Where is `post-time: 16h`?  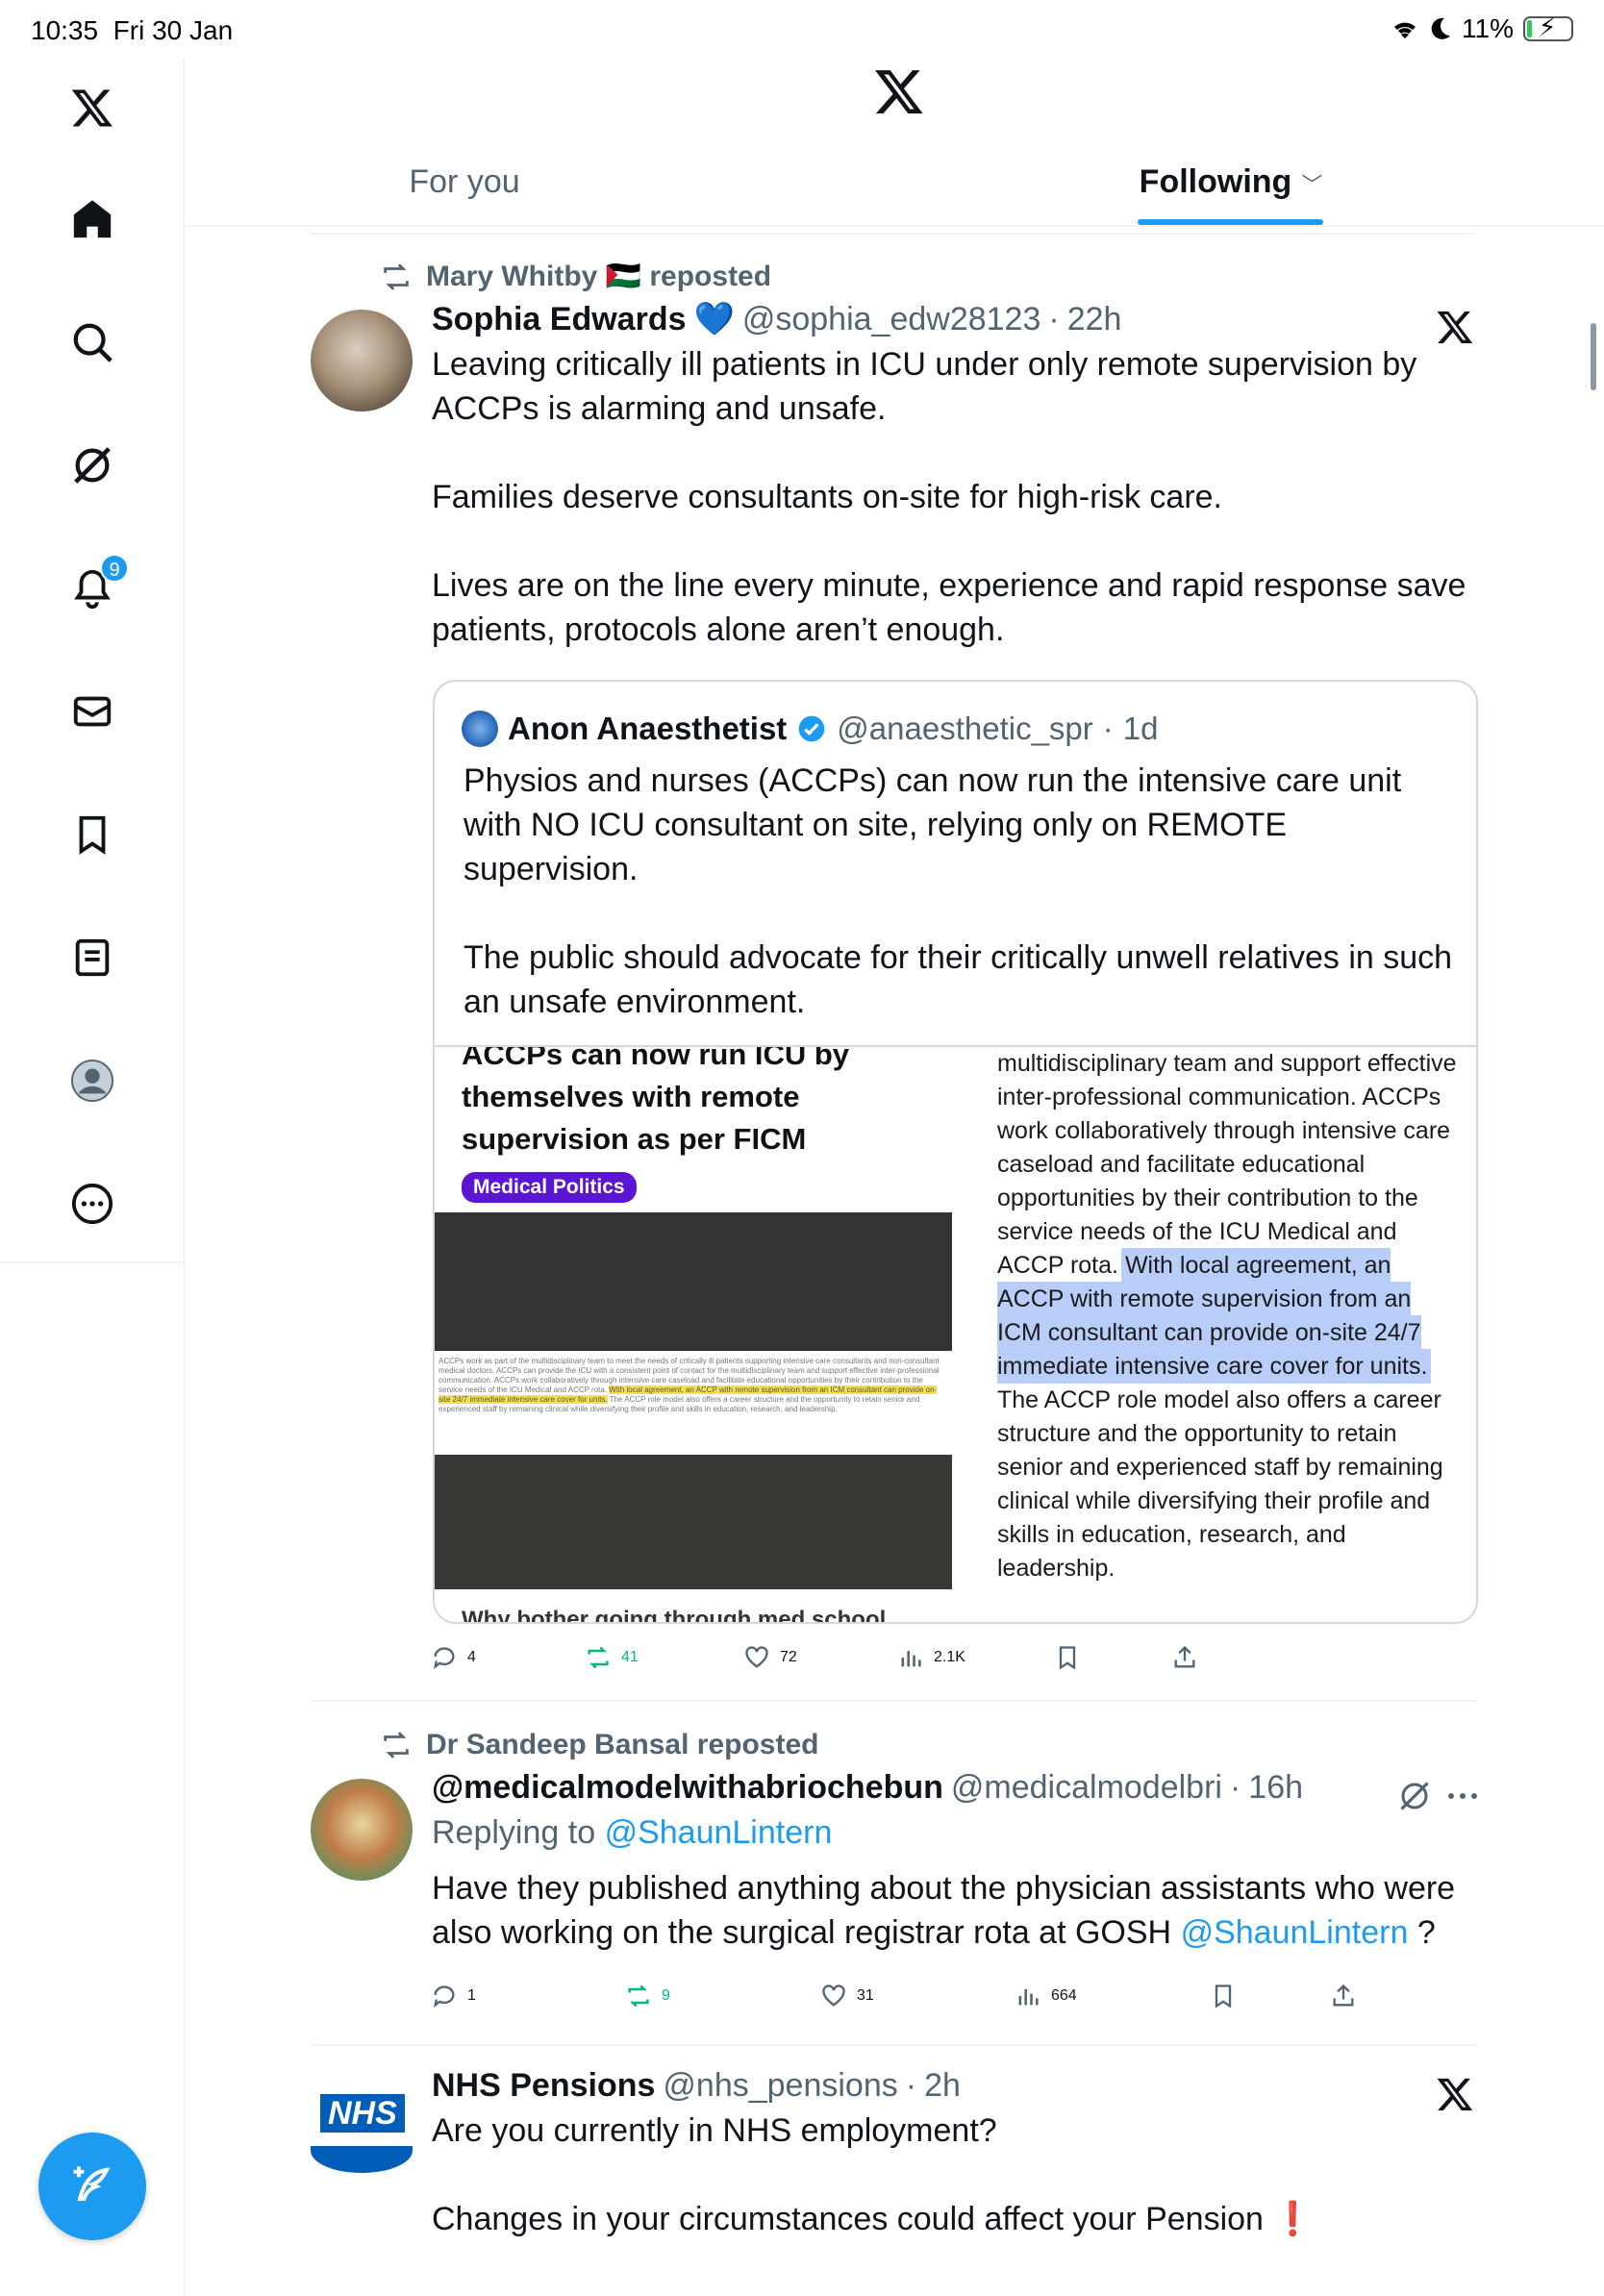 post-time: 16h is located at coordinates (1275, 1788).